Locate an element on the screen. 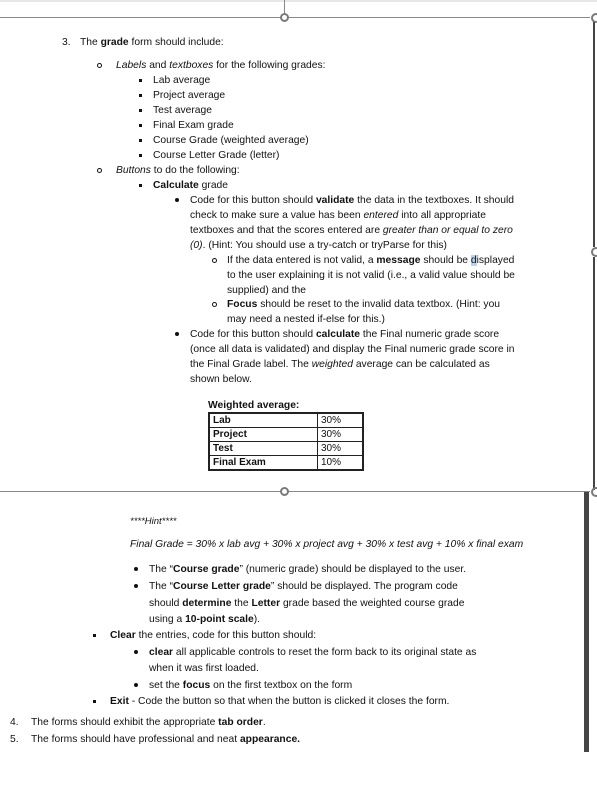 This screenshot has height=796, width=597. bold-text: focus is located at coordinates (196, 685).